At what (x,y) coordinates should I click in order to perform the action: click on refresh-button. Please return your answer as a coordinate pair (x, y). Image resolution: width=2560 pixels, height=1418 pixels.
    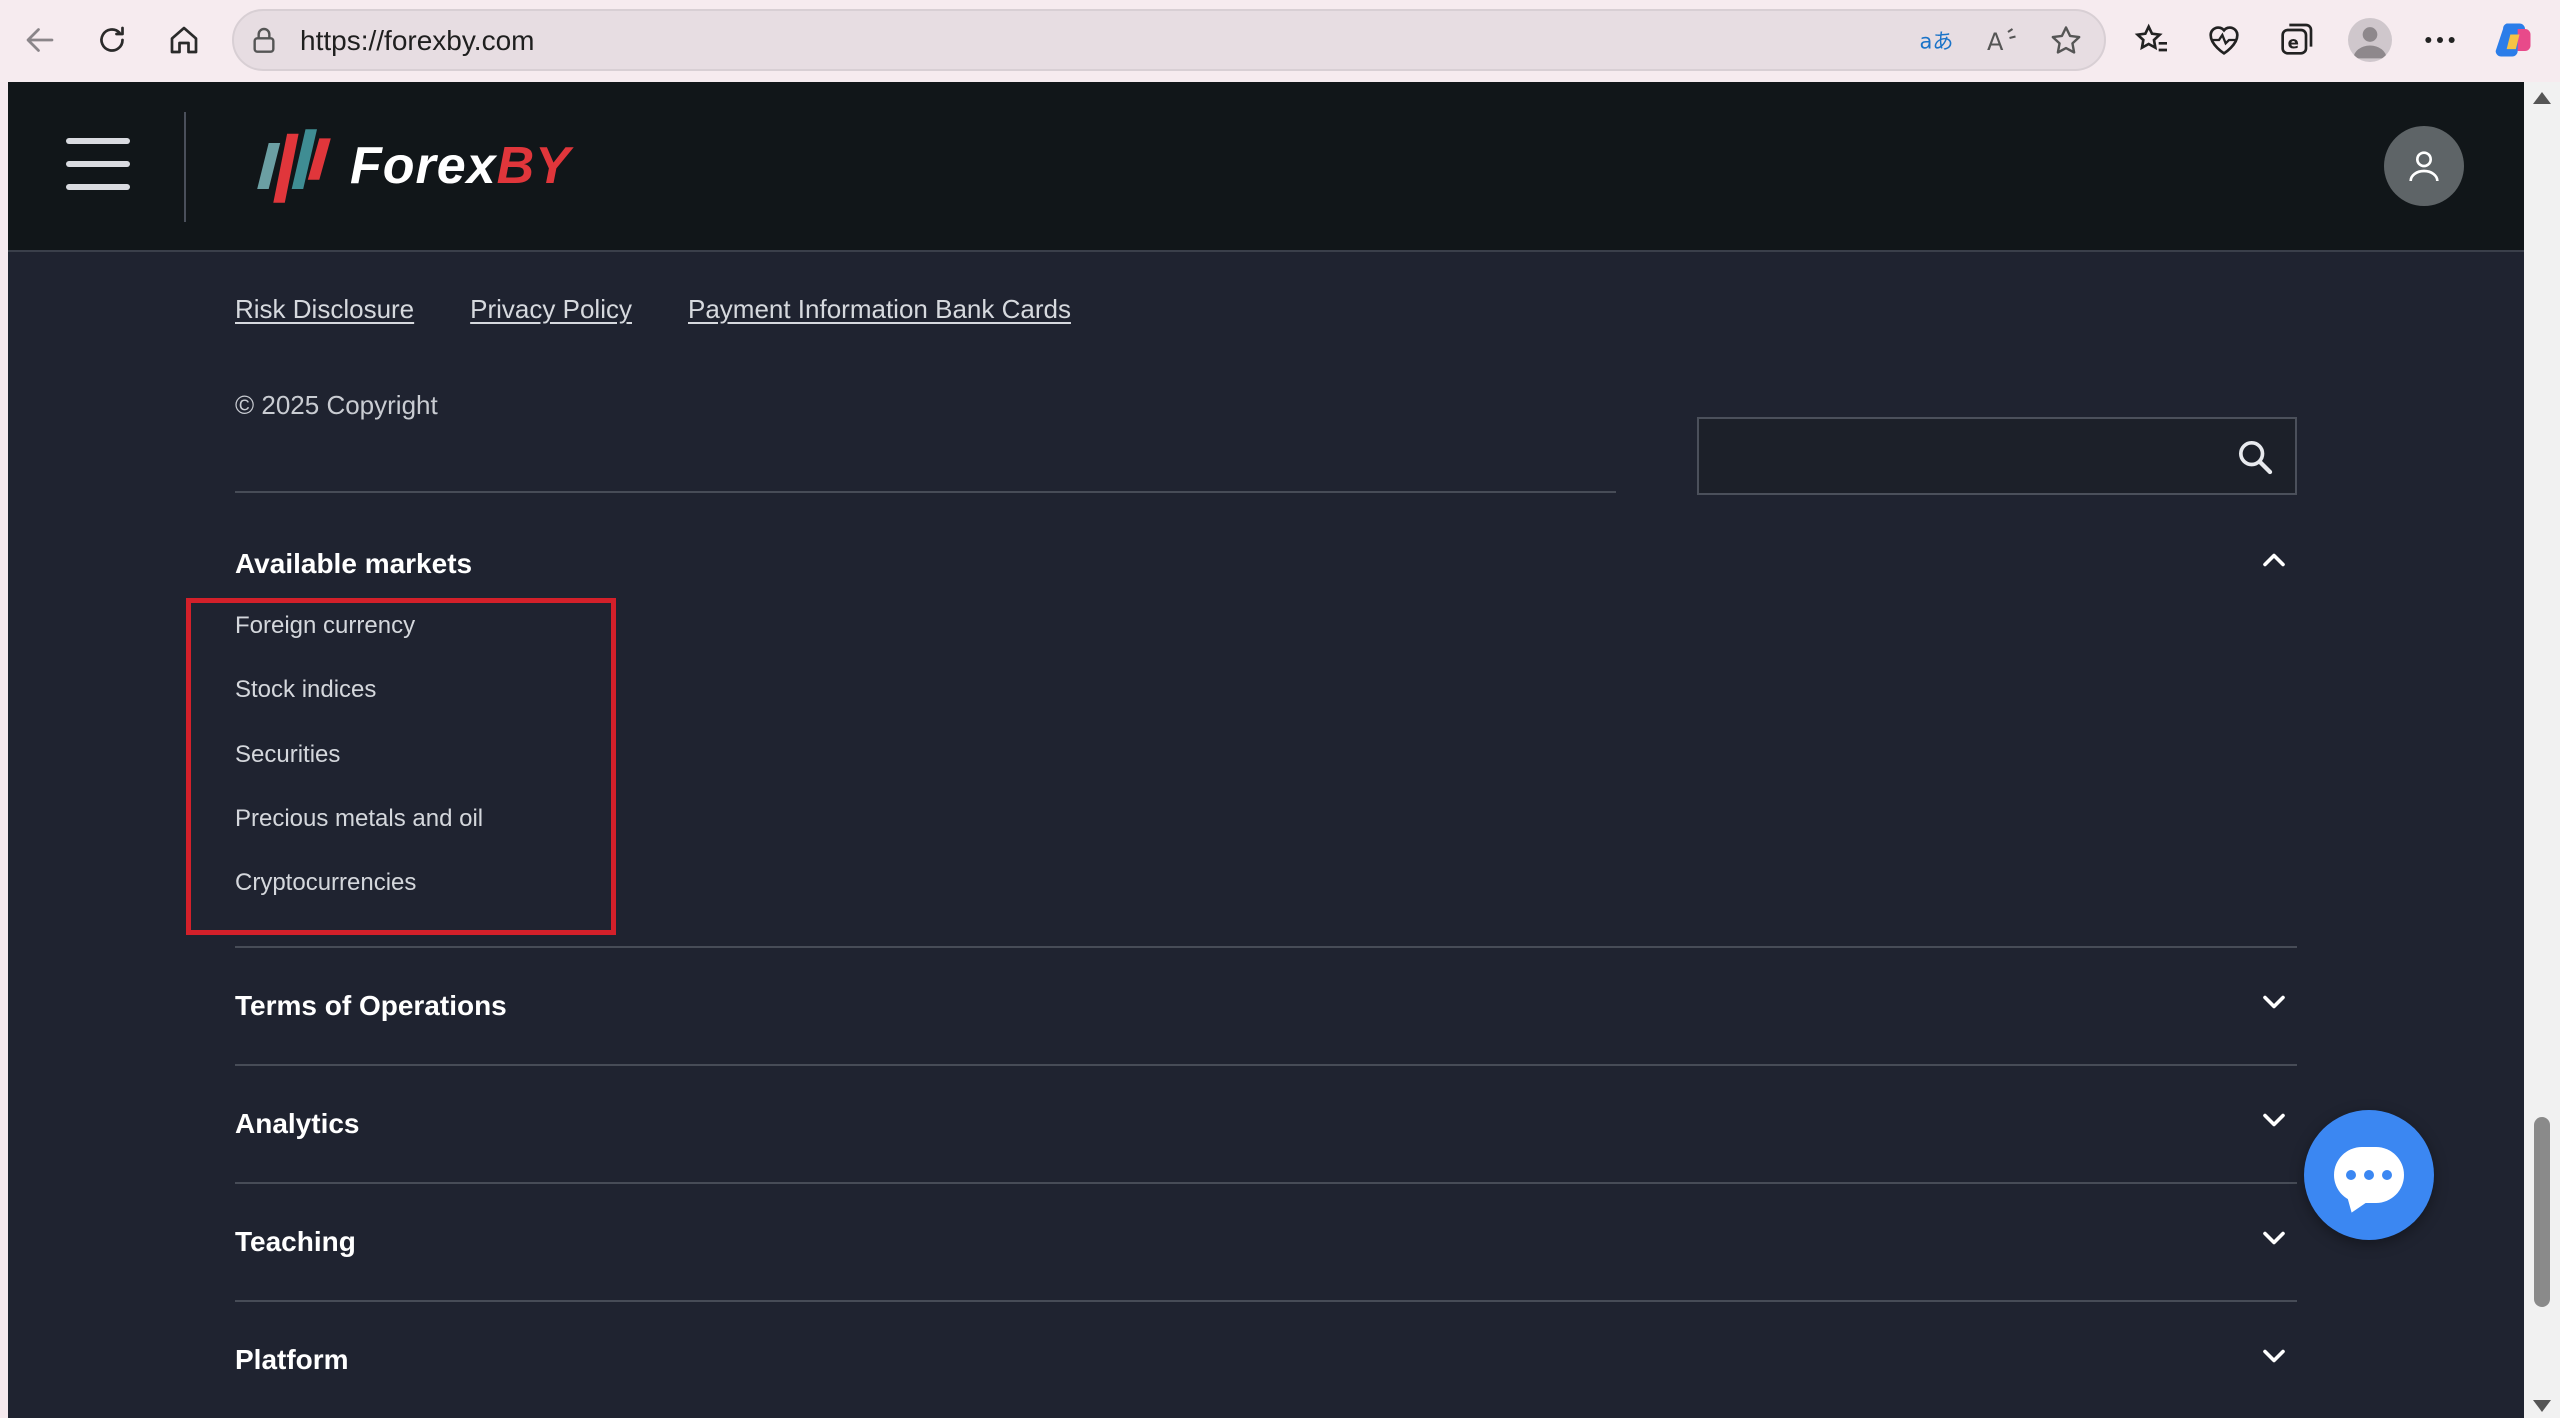
    Looking at the image, I should click on (112, 40).